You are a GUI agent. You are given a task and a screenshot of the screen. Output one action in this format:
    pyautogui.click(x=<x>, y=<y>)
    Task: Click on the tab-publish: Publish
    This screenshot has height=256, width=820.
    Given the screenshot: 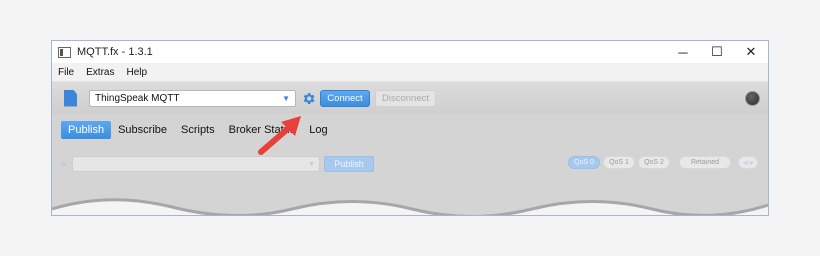 What is the action you would take?
    pyautogui.click(x=86, y=130)
    